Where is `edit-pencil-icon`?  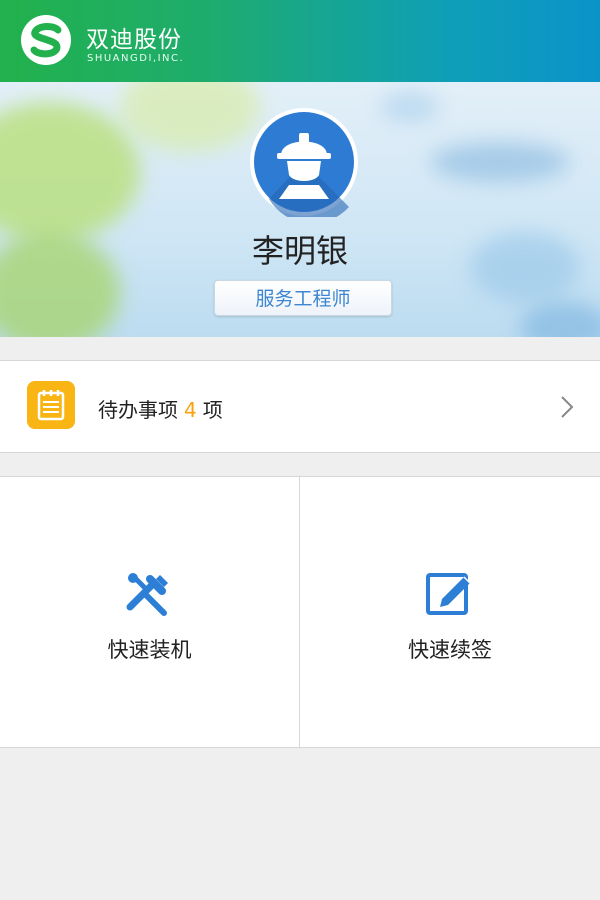 edit-pencil-icon is located at coordinates (448, 594).